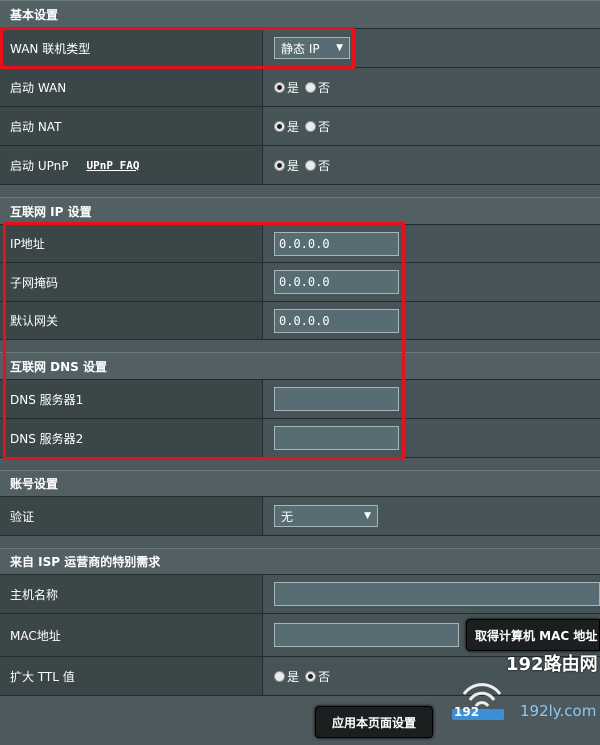 The width and height of the screenshot is (600, 745). I want to click on auth-label: 验证, so click(131, 516).